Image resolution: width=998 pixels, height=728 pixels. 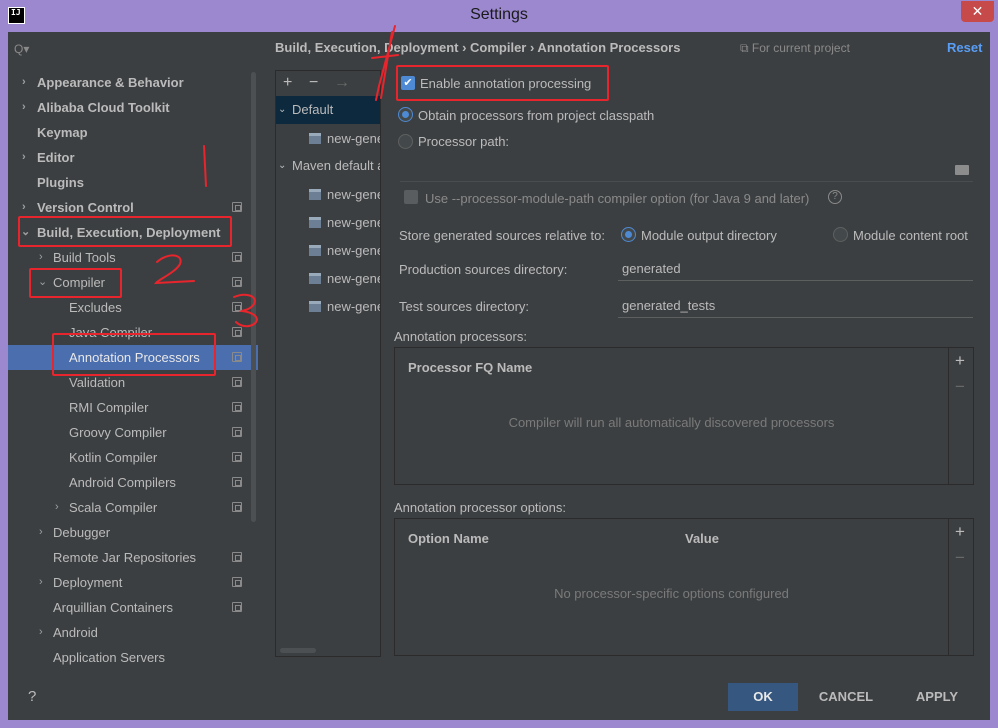 I want to click on step-1-mark, so click(x=205, y=166).